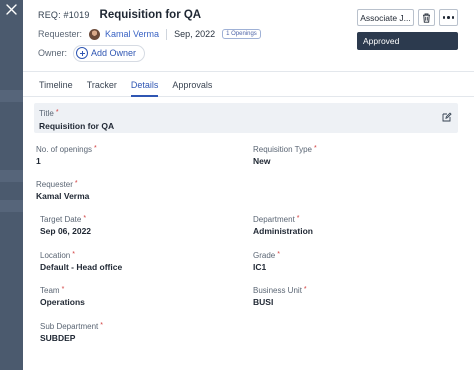  I want to click on department-field: Department * Administration, so click(283, 225).